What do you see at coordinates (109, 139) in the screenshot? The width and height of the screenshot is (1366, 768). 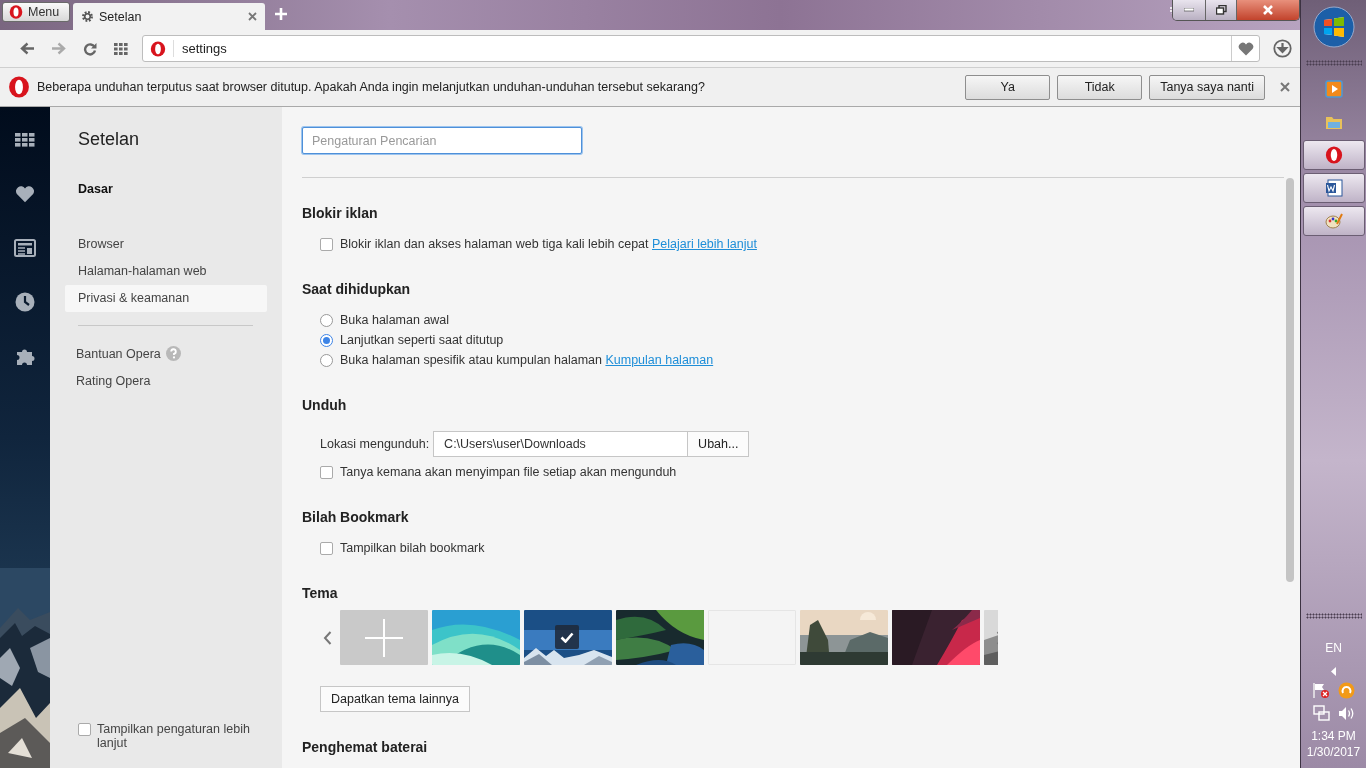 I see `page-title: Setelan` at bounding box center [109, 139].